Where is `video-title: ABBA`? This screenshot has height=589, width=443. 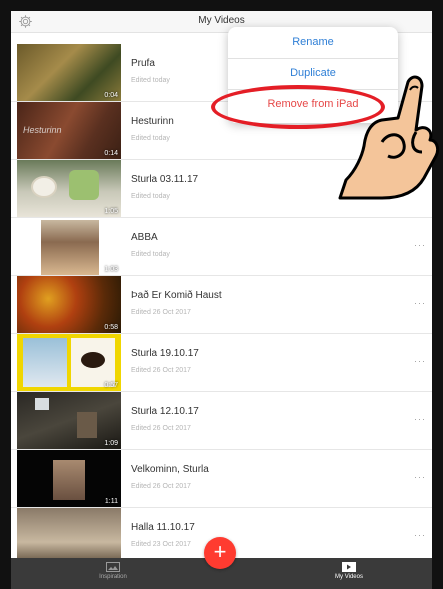 video-title: ABBA is located at coordinates (144, 237).